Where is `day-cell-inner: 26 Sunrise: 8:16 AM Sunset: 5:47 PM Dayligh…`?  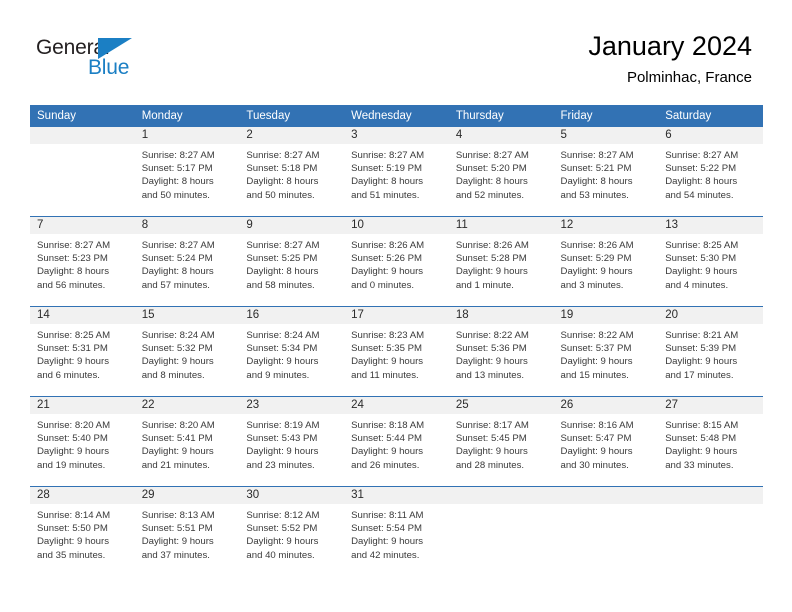
day-cell-inner: 26 Sunrise: 8:16 AM Sunset: 5:47 PM Dayligh… is located at coordinates (606, 441).